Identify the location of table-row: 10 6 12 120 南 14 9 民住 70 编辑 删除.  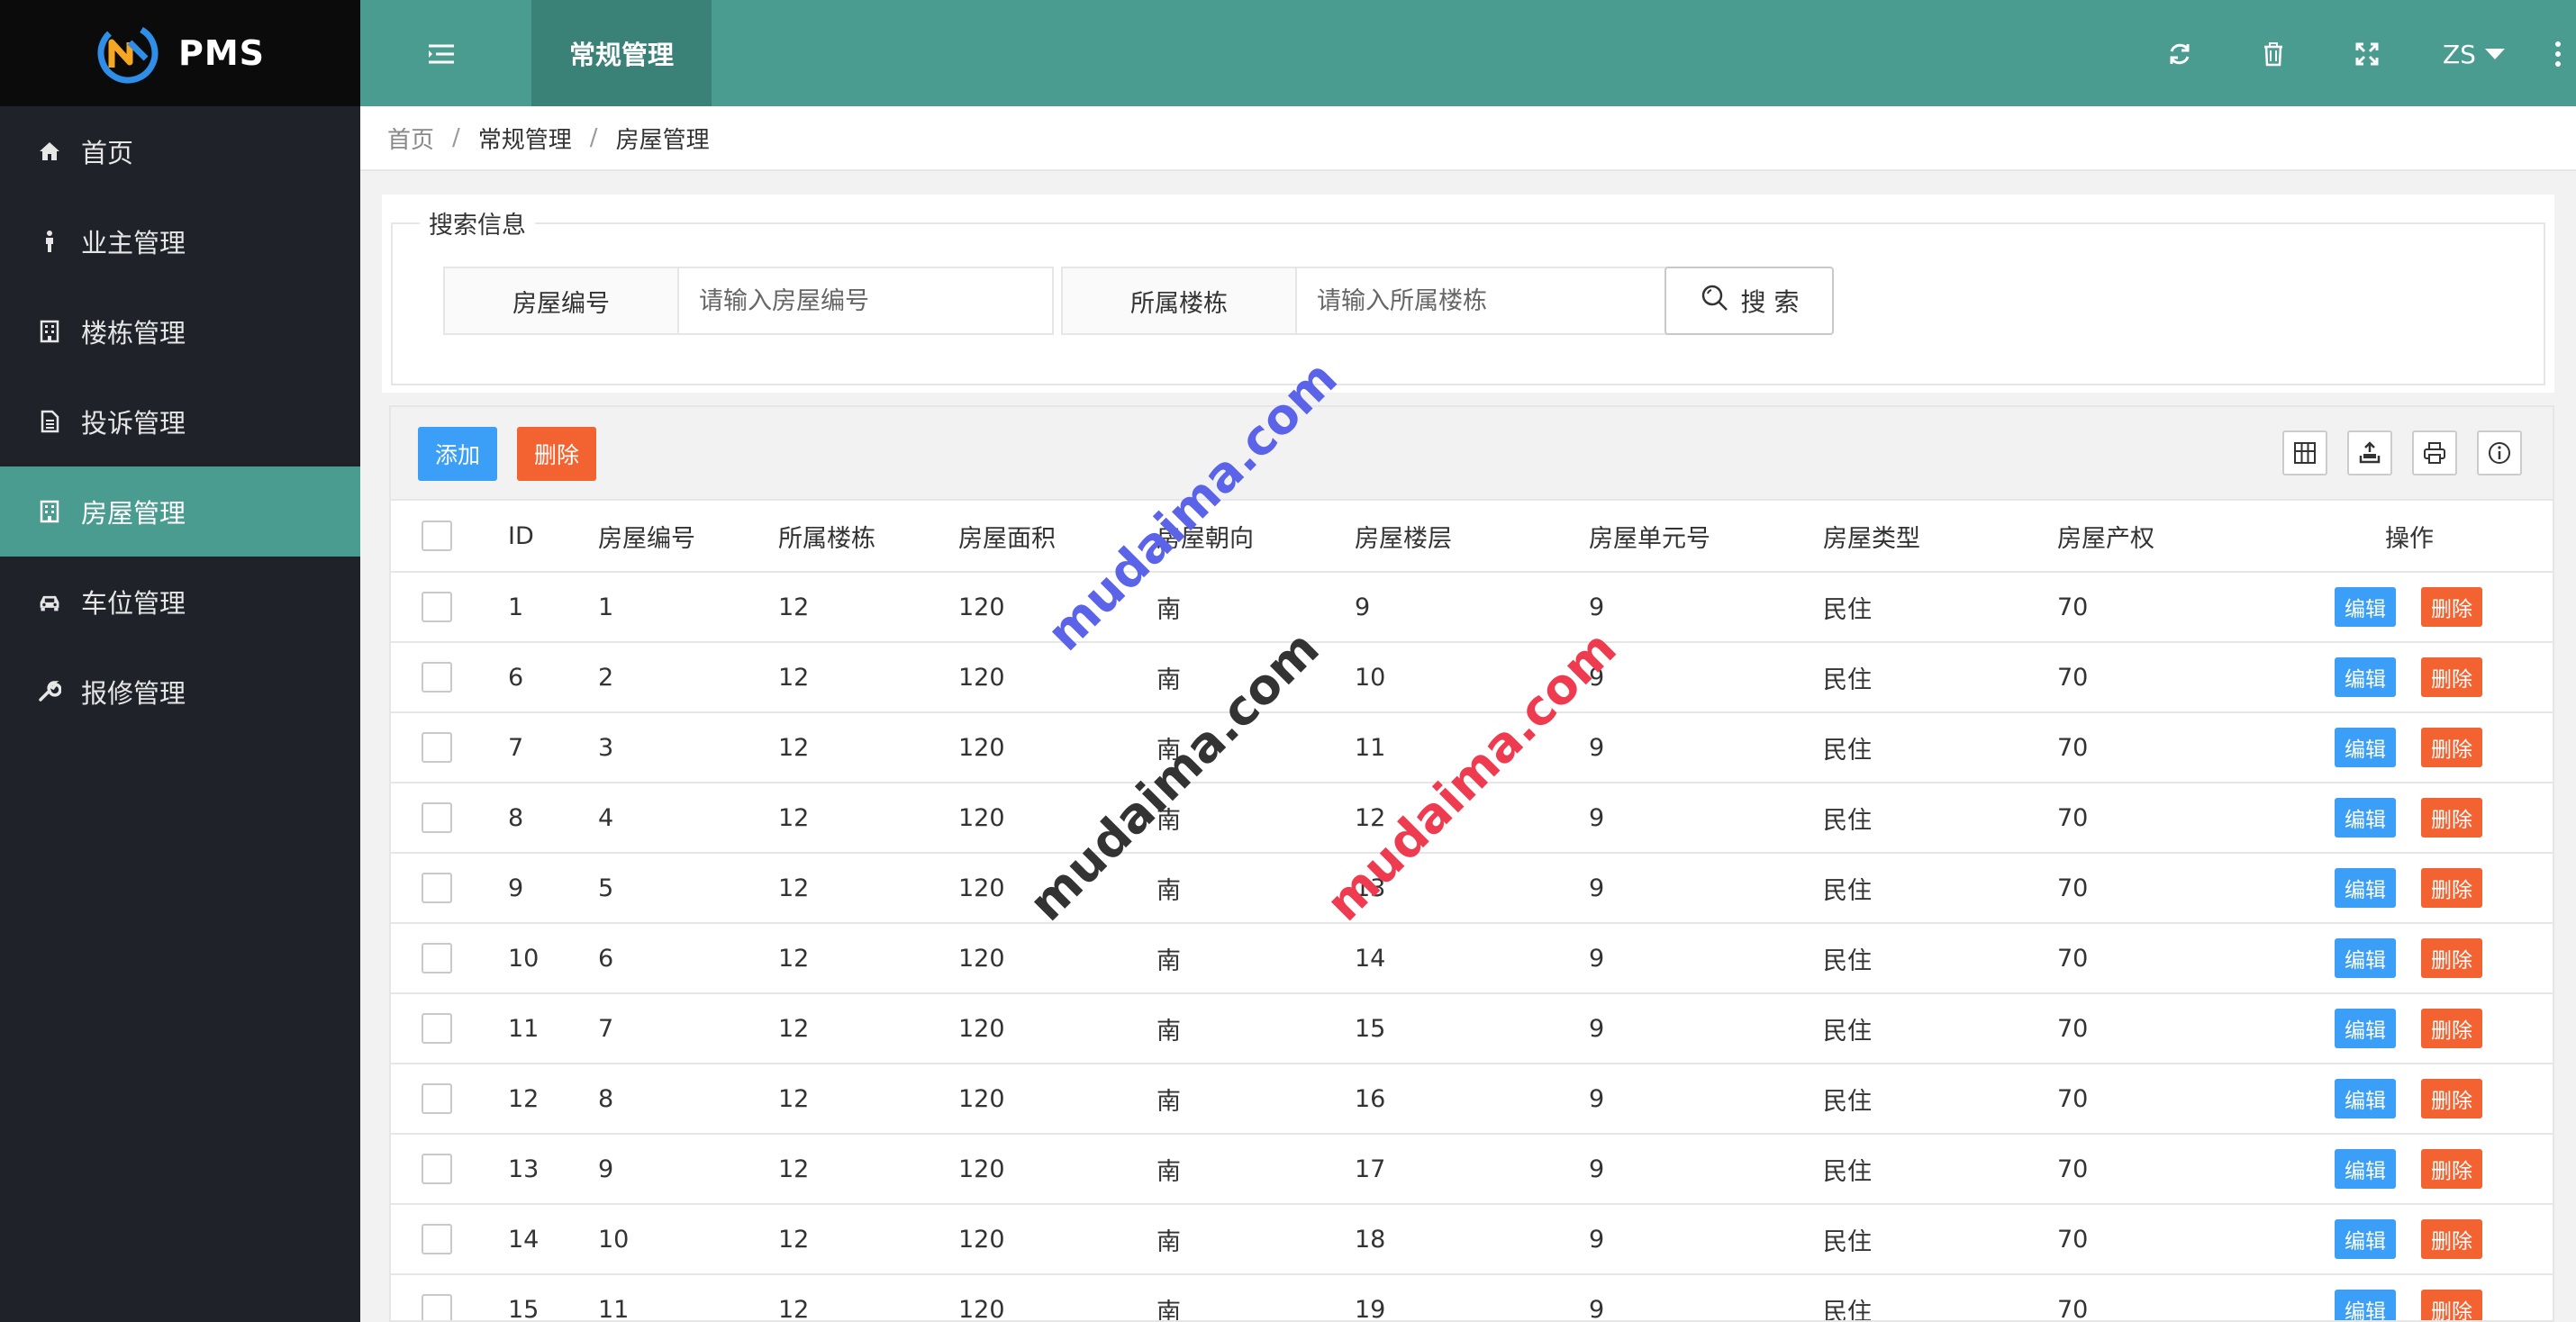
(1472, 959).